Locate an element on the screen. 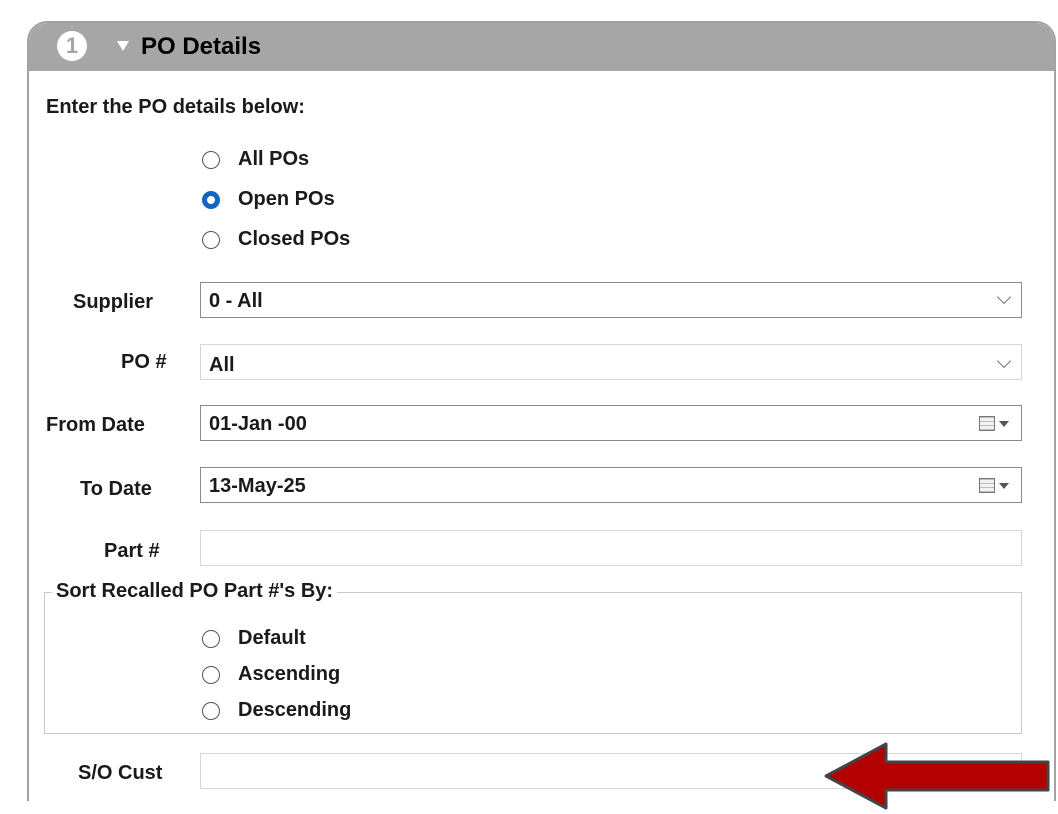  panel-header: 1 PO Details is located at coordinates (541, 47).